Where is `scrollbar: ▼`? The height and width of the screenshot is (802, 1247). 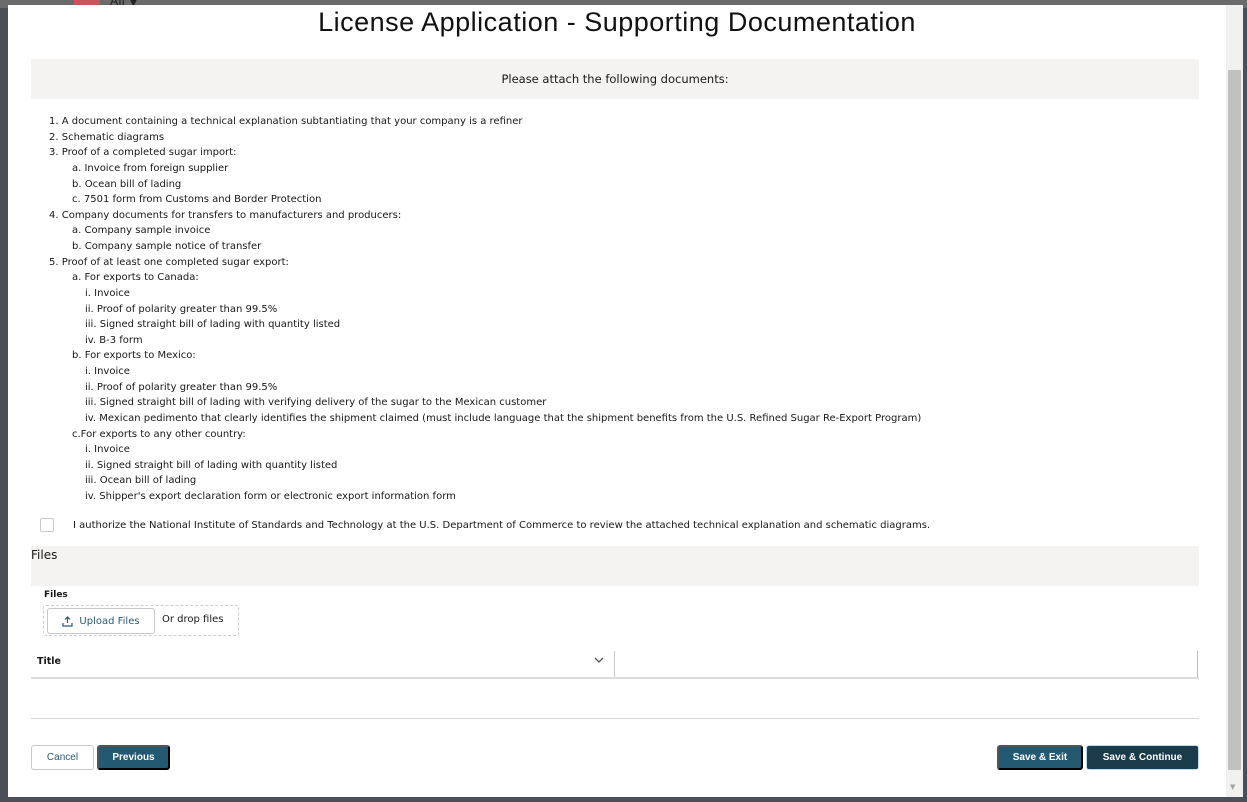 scrollbar: ▼ is located at coordinates (1234, 401).